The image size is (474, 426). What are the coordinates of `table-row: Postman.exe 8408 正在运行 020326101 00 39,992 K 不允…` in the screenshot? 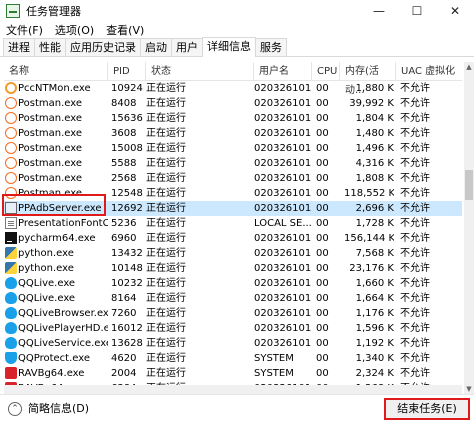 It's located at (233, 103).